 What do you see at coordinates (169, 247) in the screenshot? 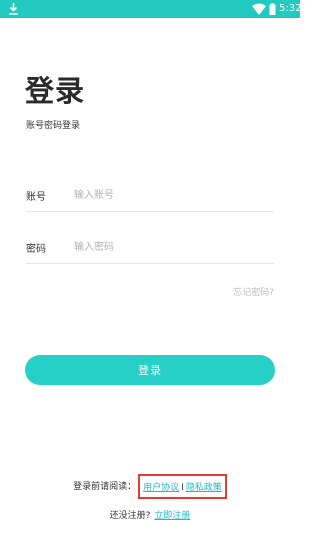
I see `password-input` at bounding box center [169, 247].